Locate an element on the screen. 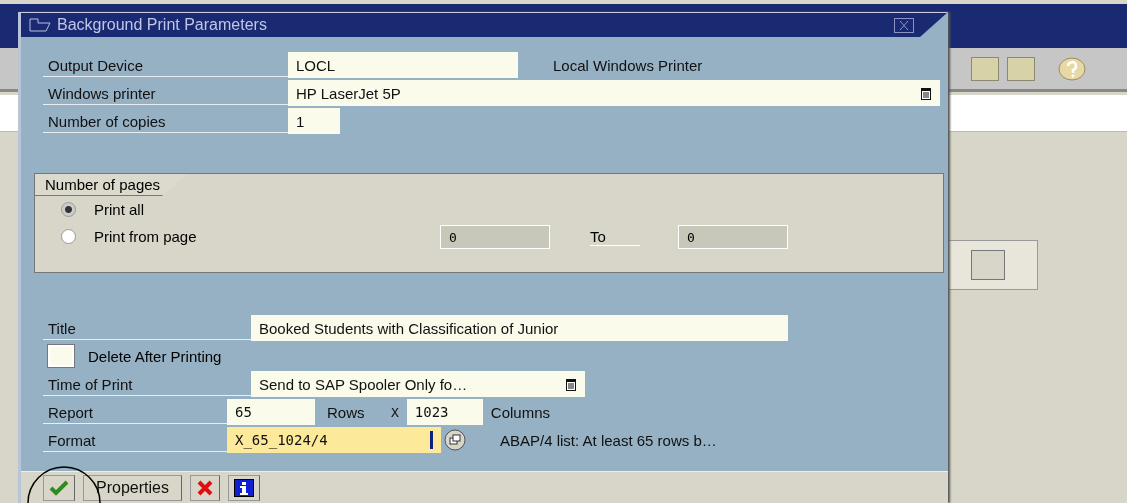  cross-icon is located at coordinates (204, 488).